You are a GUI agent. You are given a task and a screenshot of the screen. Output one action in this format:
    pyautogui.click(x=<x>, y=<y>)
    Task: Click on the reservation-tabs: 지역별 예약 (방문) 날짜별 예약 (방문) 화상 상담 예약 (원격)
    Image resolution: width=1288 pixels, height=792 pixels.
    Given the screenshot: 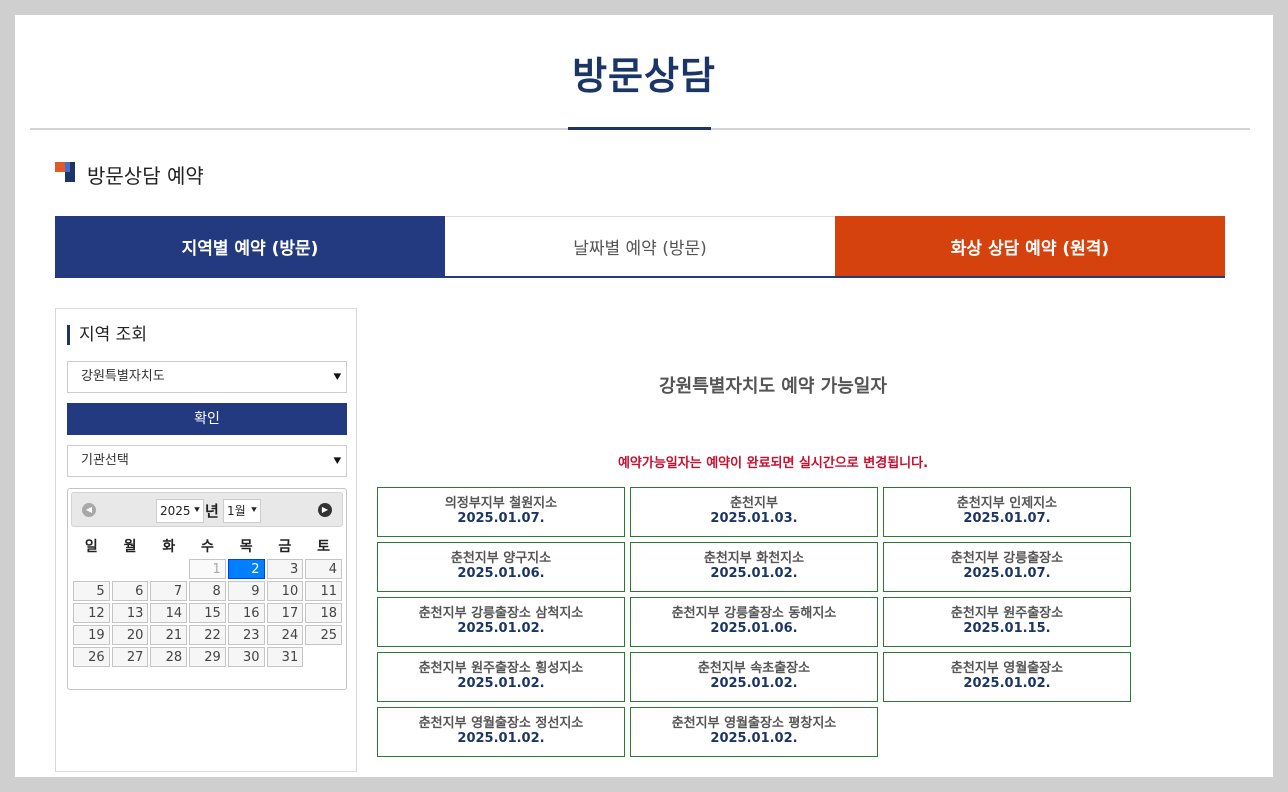 What is the action you would take?
    pyautogui.click(x=640, y=247)
    